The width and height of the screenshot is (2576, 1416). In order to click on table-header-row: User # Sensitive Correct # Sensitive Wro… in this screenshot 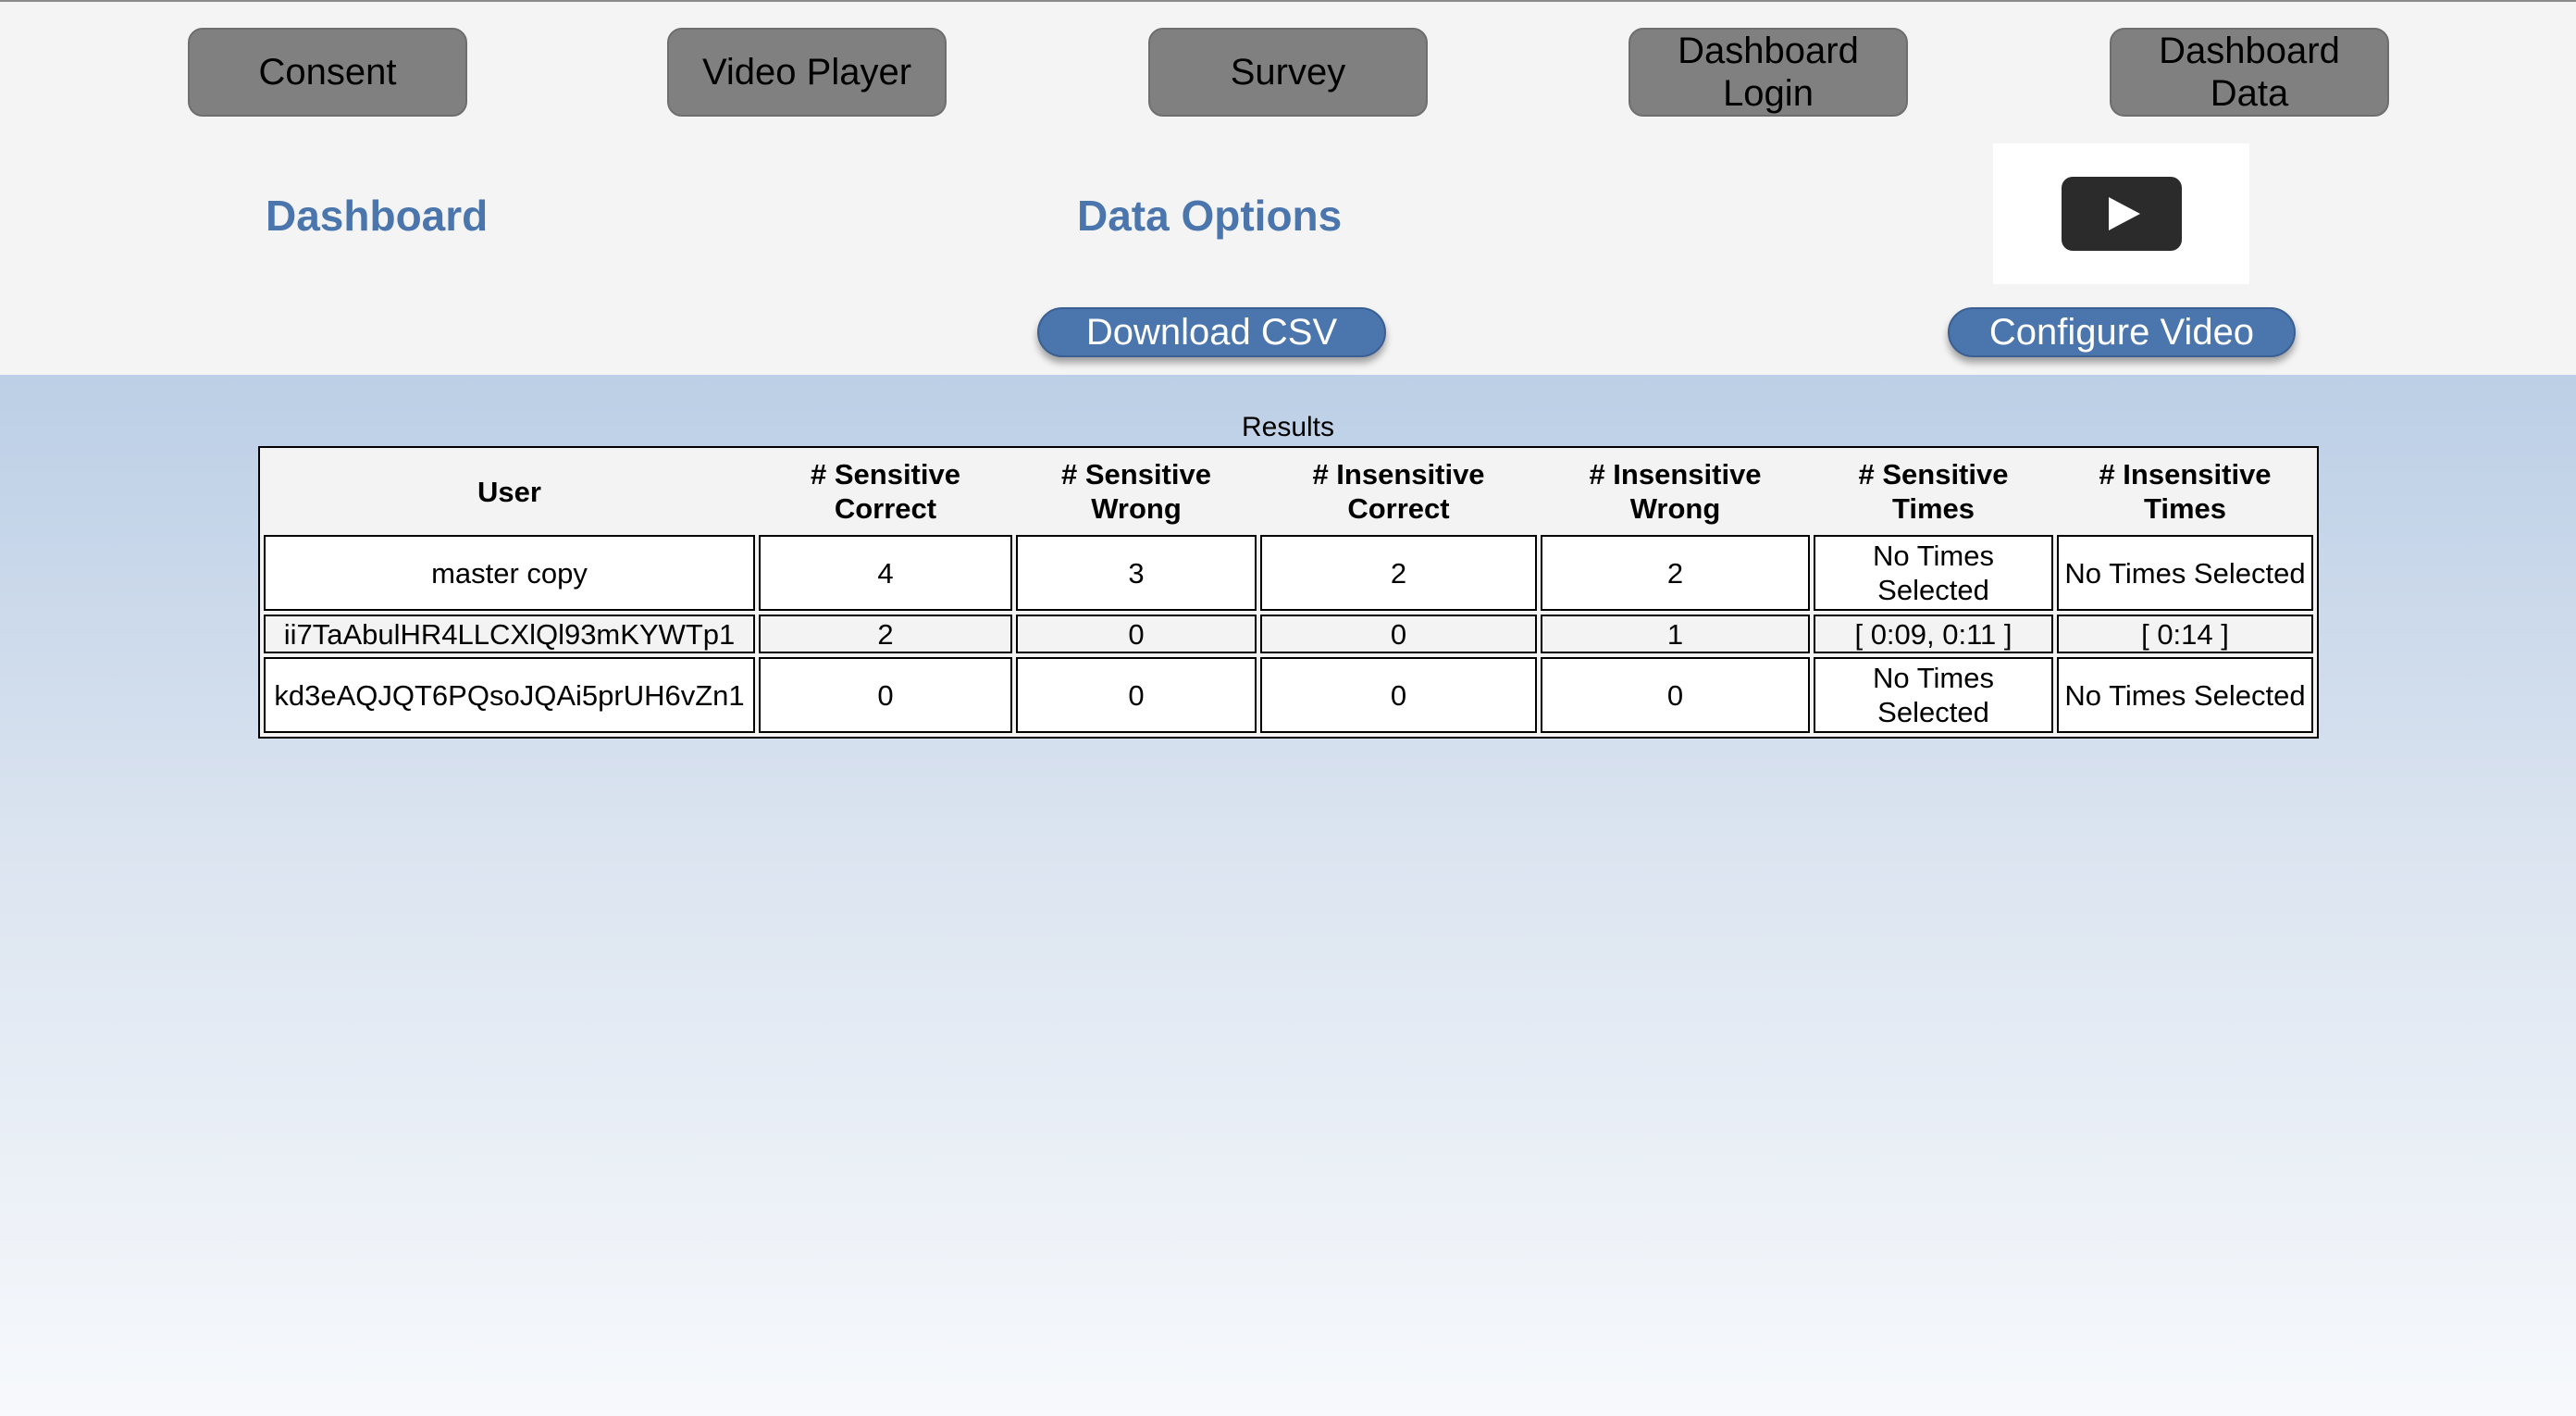, I will do `click(1289, 492)`.